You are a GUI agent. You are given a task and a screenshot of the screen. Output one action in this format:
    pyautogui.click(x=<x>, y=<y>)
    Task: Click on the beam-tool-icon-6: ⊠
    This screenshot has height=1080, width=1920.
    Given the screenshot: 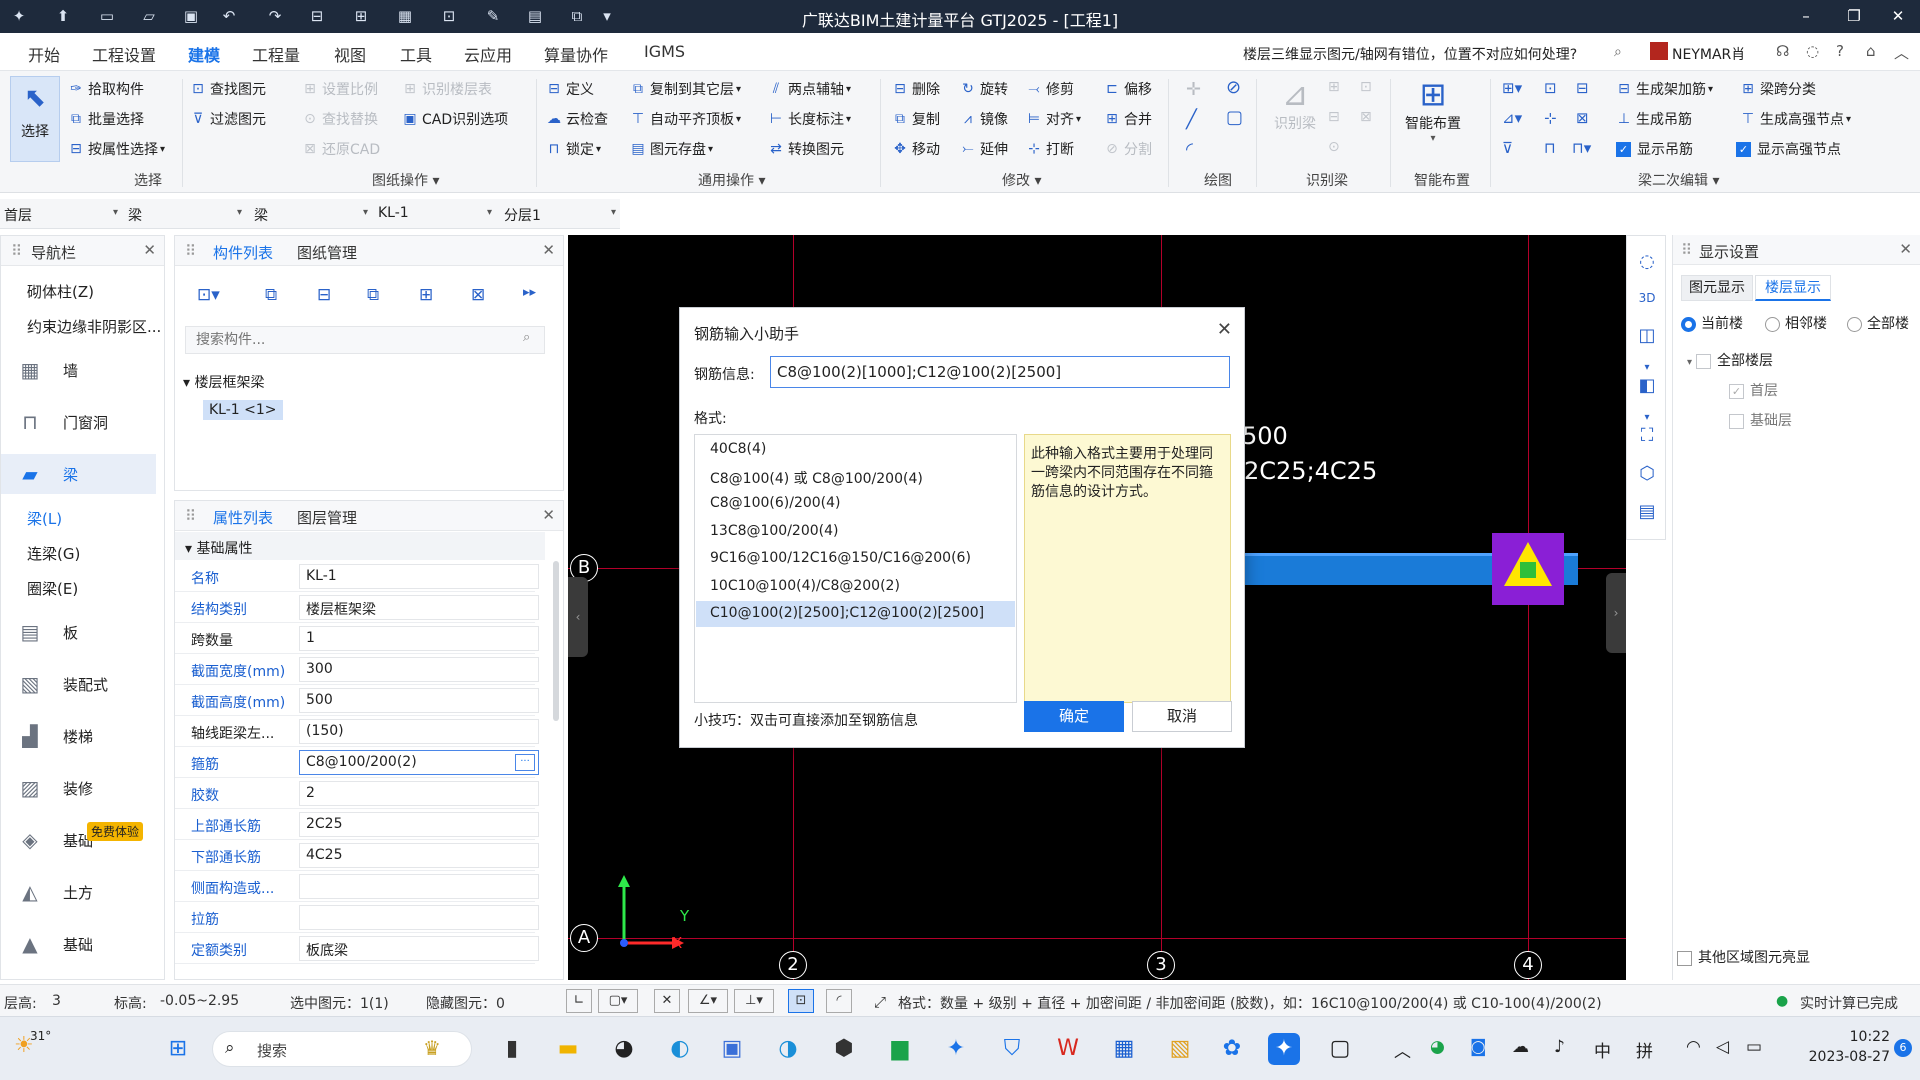 What is the action you would take?
    pyautogui.click(x=1582, y=118)
    